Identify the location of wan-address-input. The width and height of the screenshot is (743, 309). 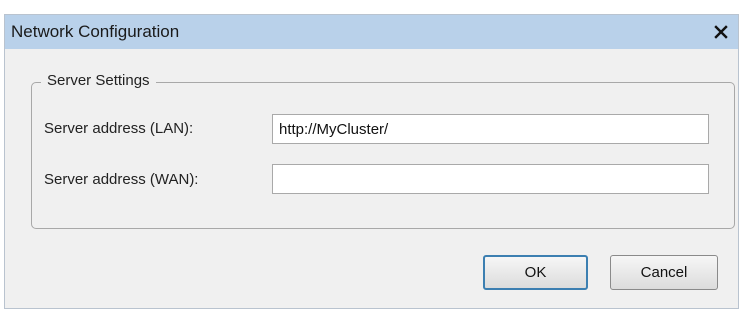
(490, 179).